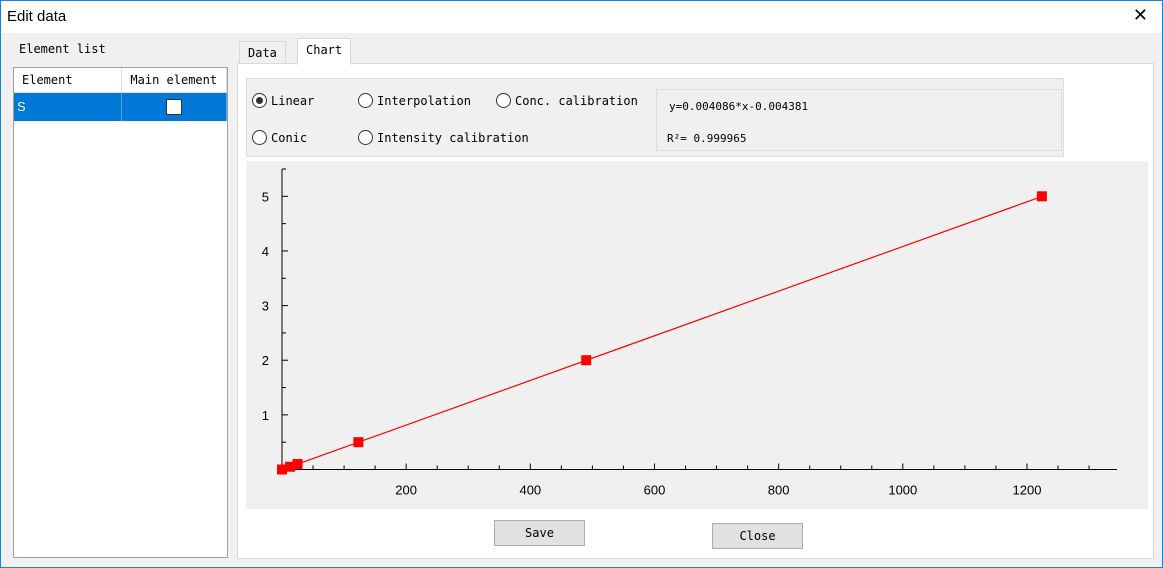 This screenshot has height=568, width=1163. What do you see at coordinates (174, 80) in the screenshot?
I see `column-header-main-element: Main element` at bounding box center [174, 80].